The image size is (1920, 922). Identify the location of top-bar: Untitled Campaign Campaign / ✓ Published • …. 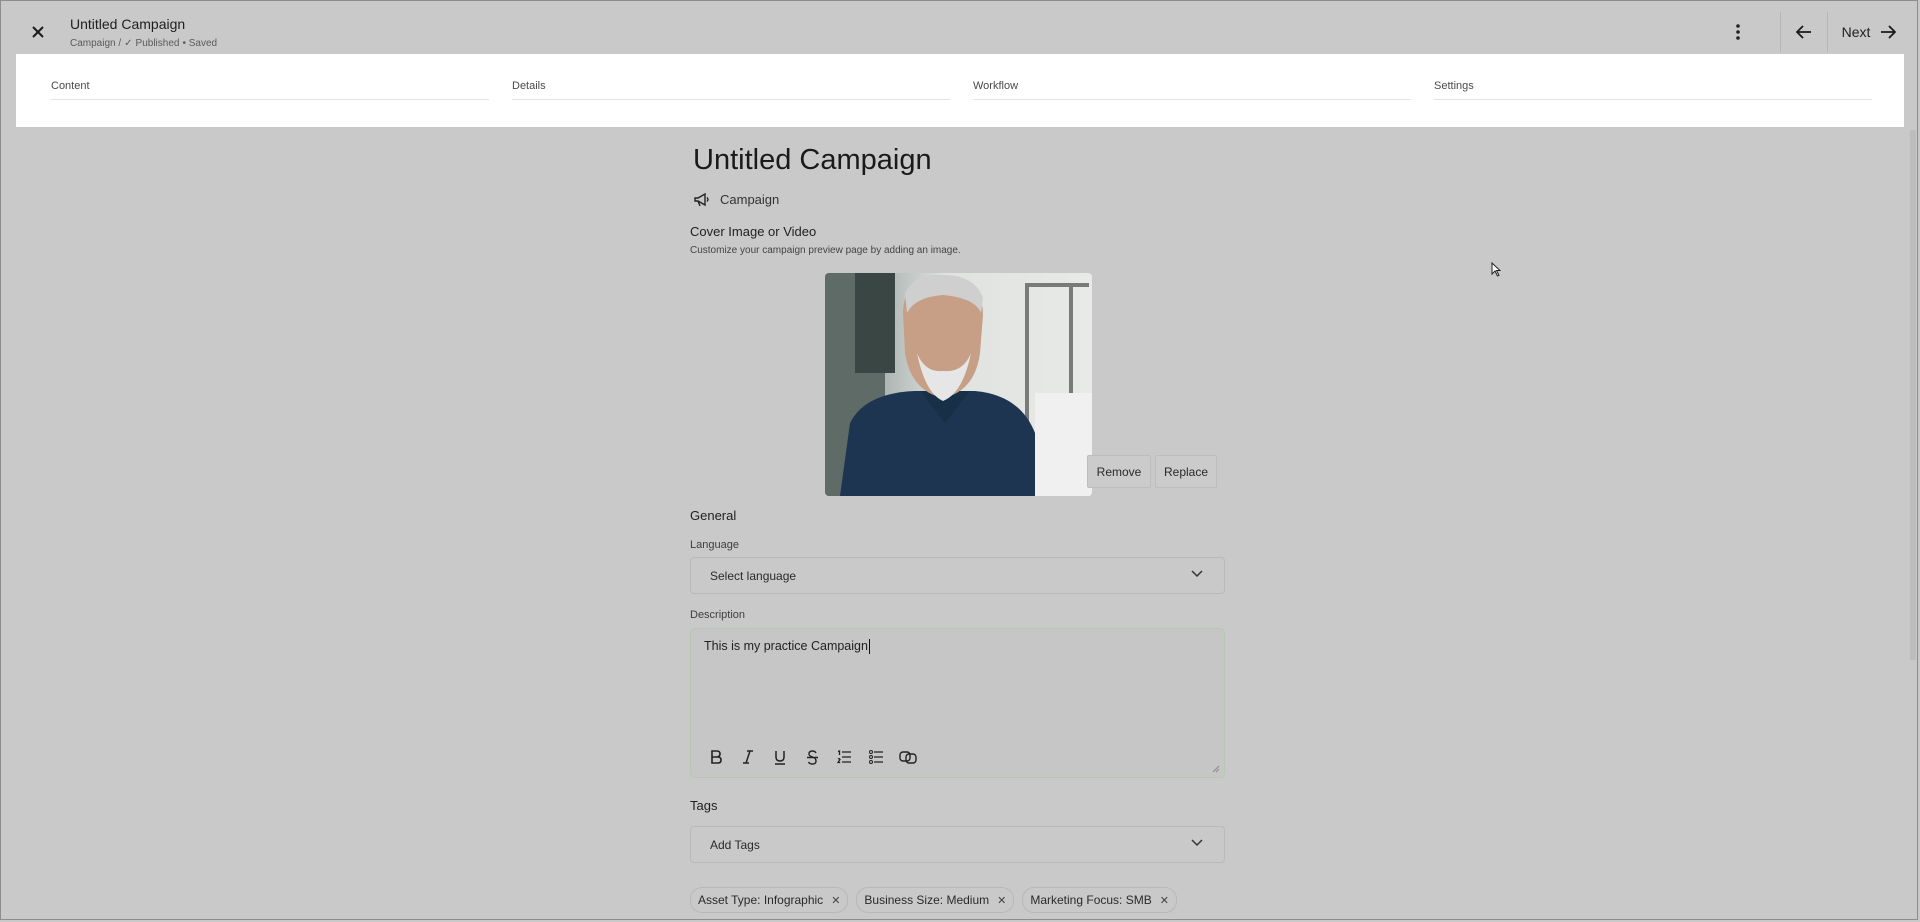
(958, 32).